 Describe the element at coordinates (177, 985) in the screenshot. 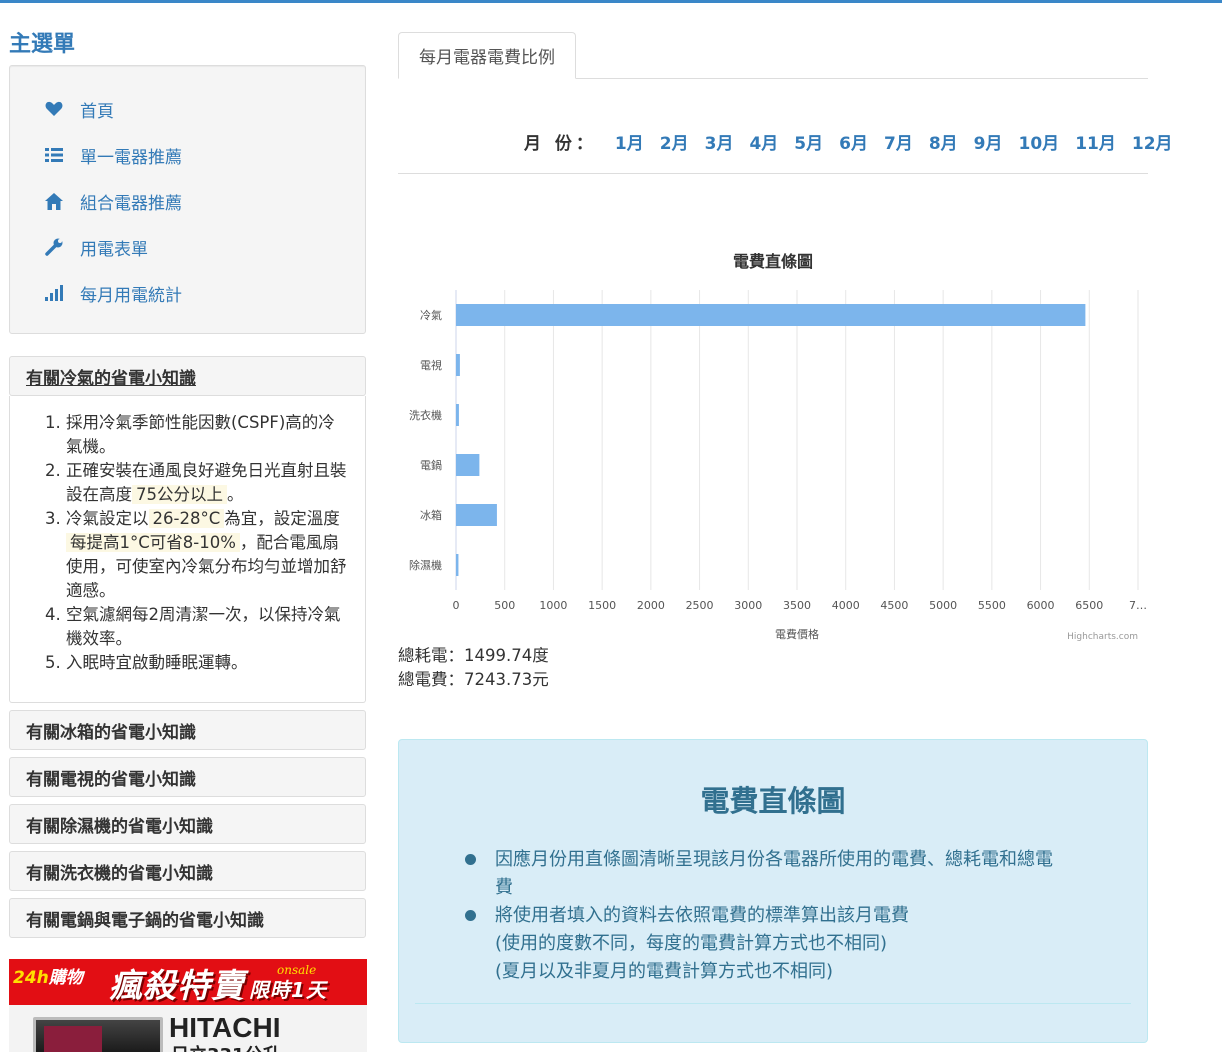

I see `ad-headline-text: 瘋殺特賣` at that location.